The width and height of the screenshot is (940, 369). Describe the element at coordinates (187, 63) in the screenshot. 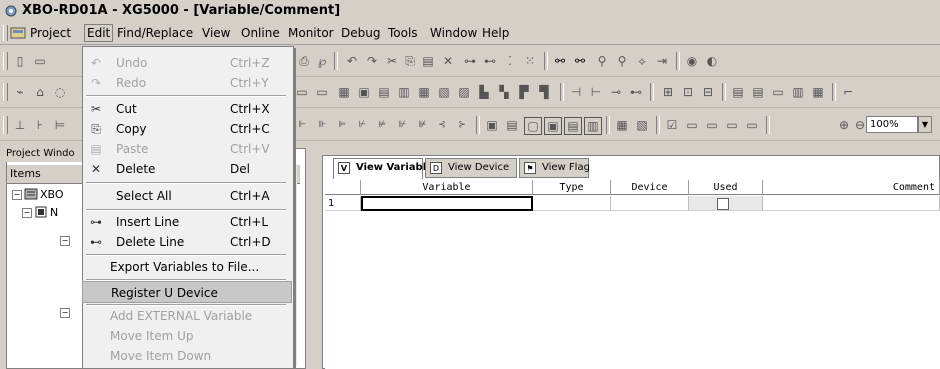

I see `menu-item-undo: ↶ Undo Ctrl+Z` at that location.